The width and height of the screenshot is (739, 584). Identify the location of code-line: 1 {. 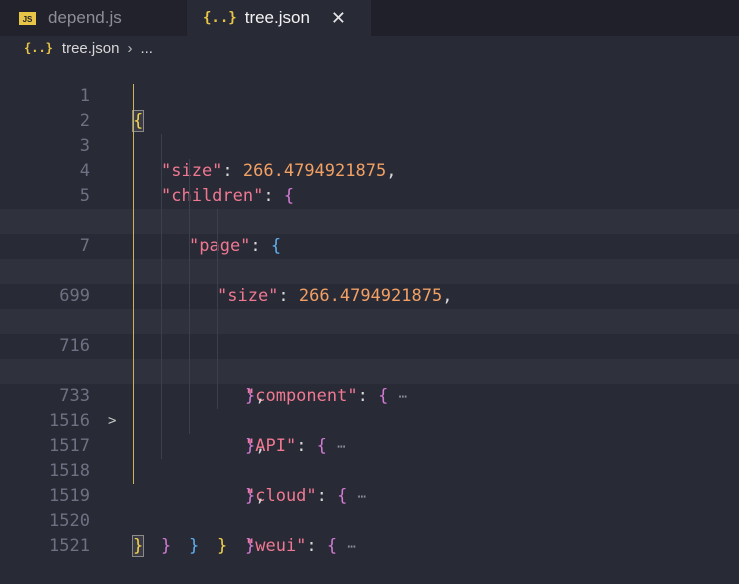
(369, 95).